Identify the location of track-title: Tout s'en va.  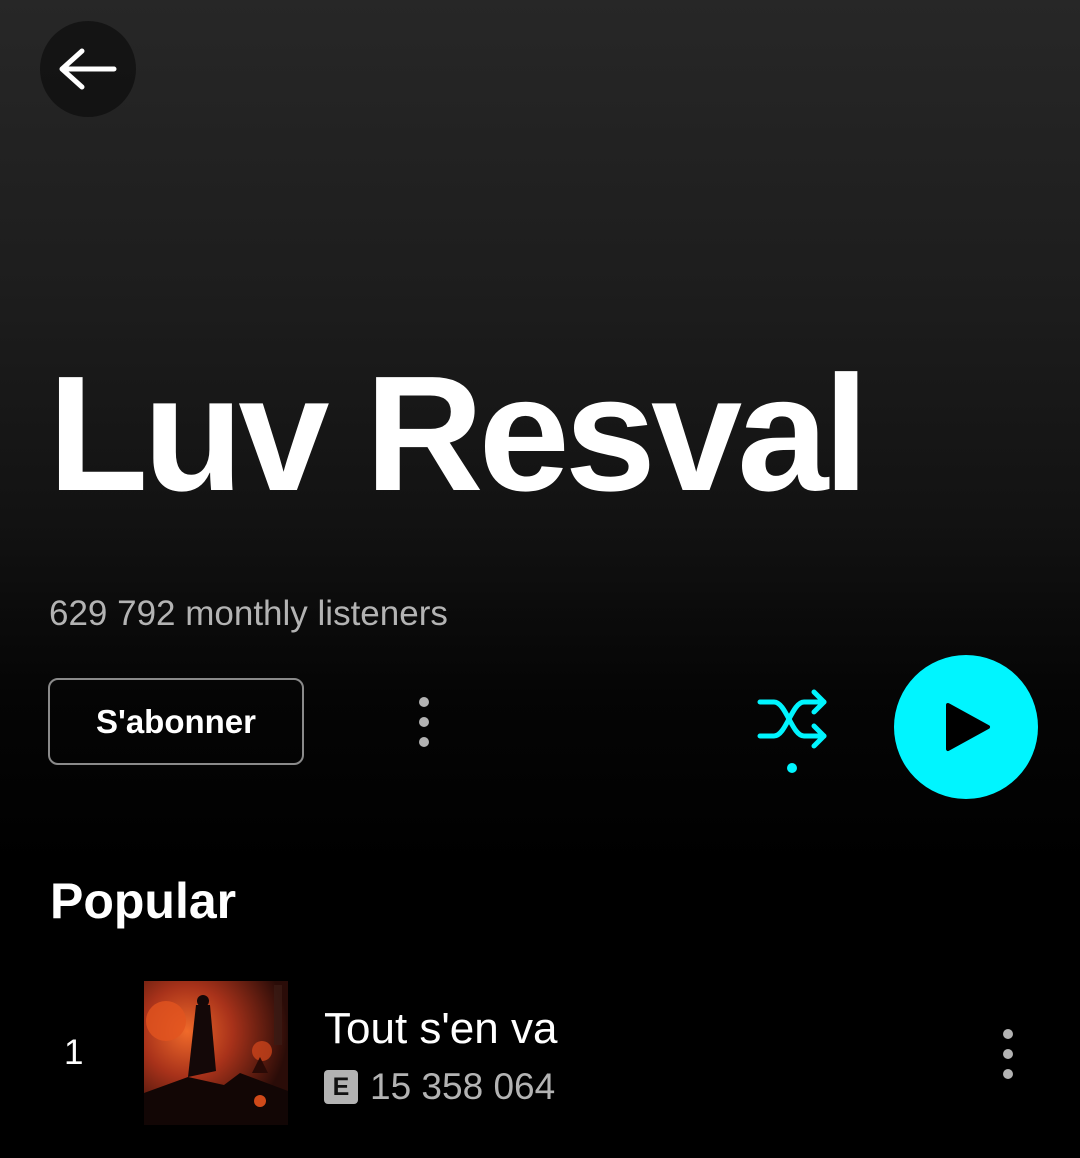
(441, 1028).